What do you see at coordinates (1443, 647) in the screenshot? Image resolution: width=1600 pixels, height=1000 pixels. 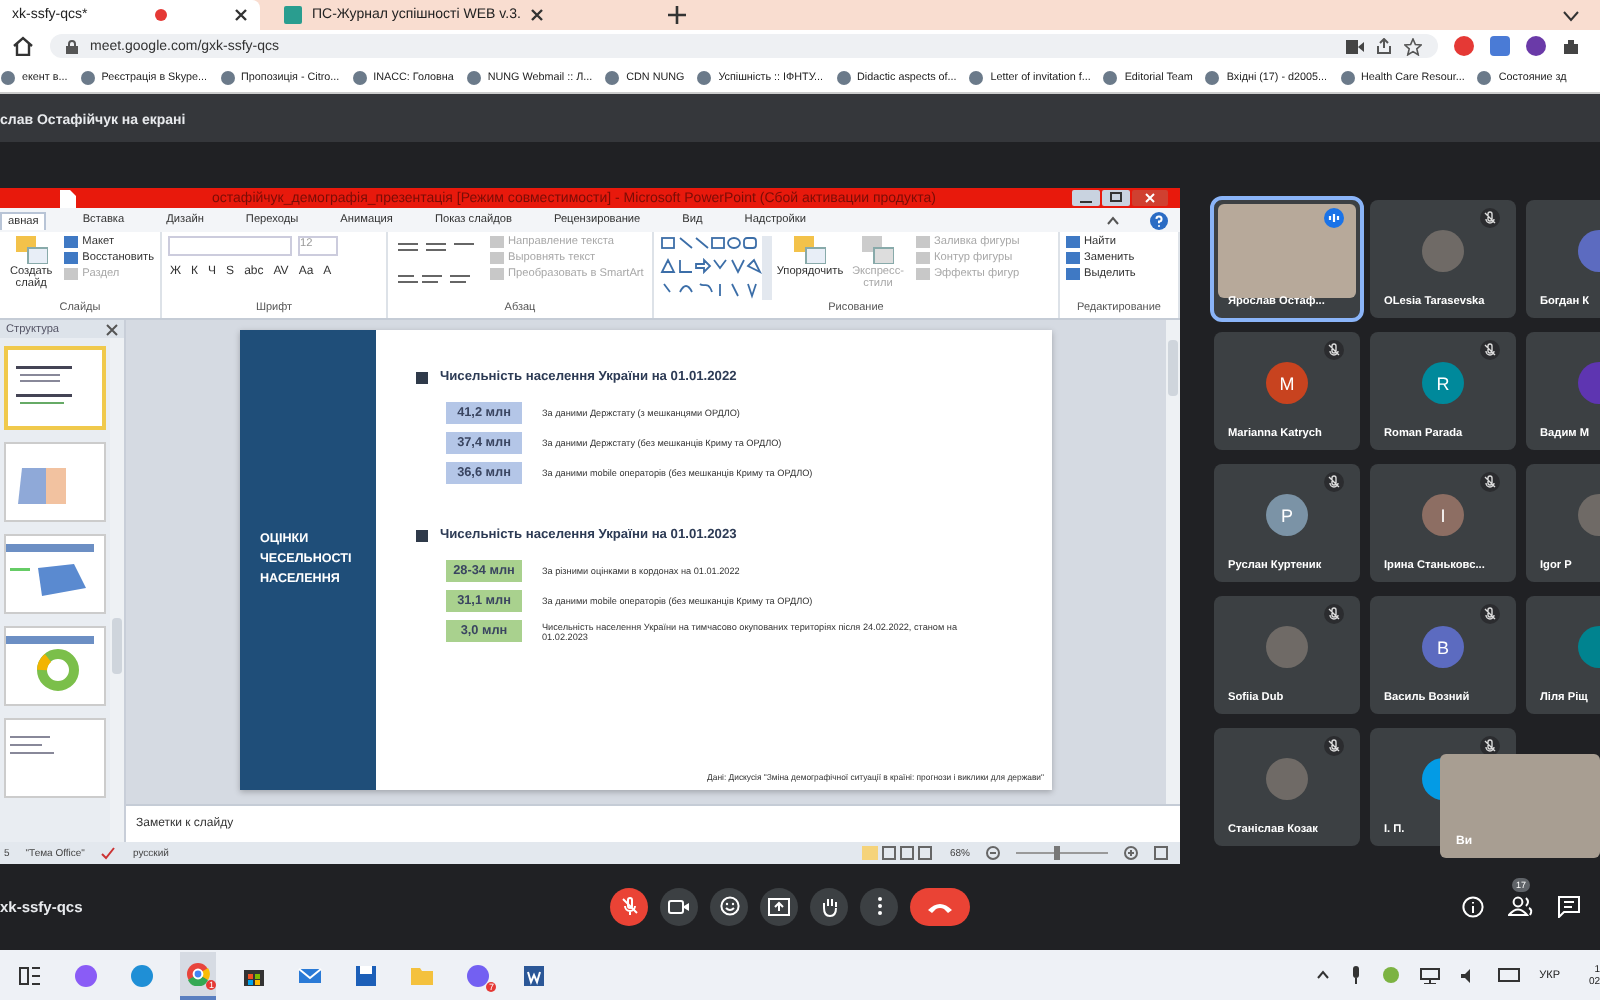 I see `avatar: В` at bounding box center [1443, 647].